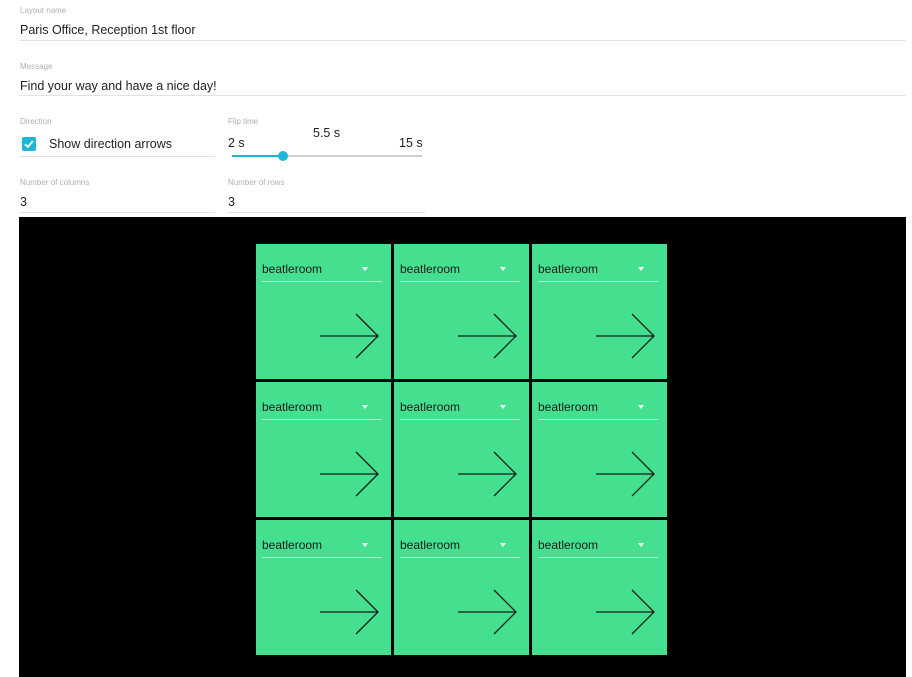 The image size is (912, 677). Describe the element at coordinates (243, 121) in the screenshot. I see `flip-time-label: Flip time` at that location.